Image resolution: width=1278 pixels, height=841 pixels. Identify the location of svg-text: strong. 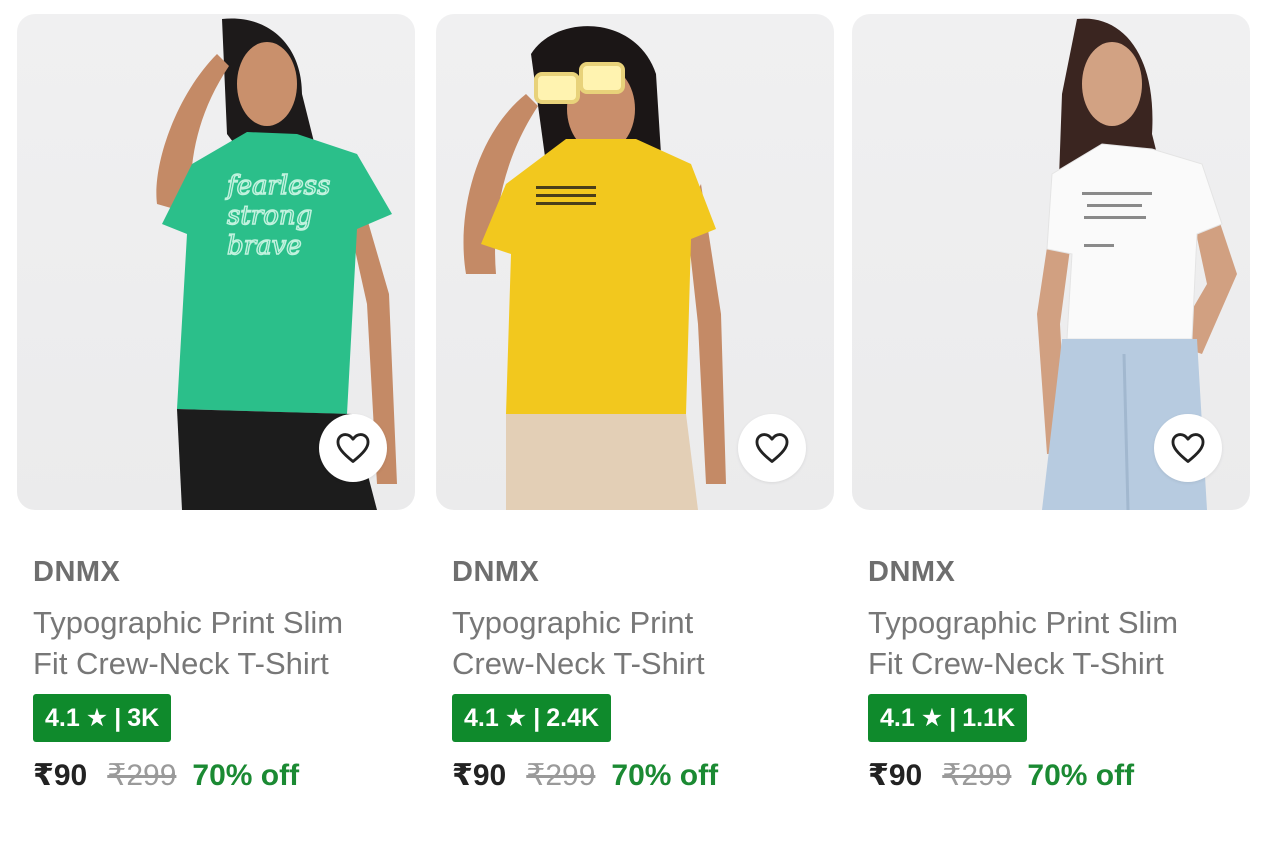
(269, 216).